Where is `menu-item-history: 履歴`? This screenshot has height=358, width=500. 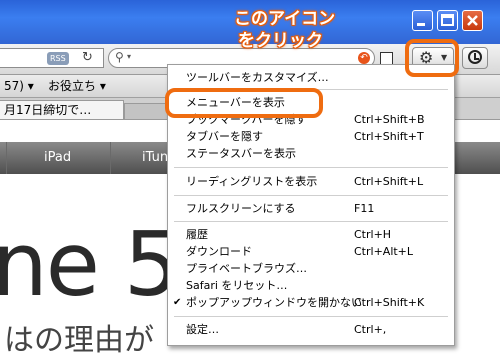
menu-item-history: 履歴 is located at coordinates (271, 235).